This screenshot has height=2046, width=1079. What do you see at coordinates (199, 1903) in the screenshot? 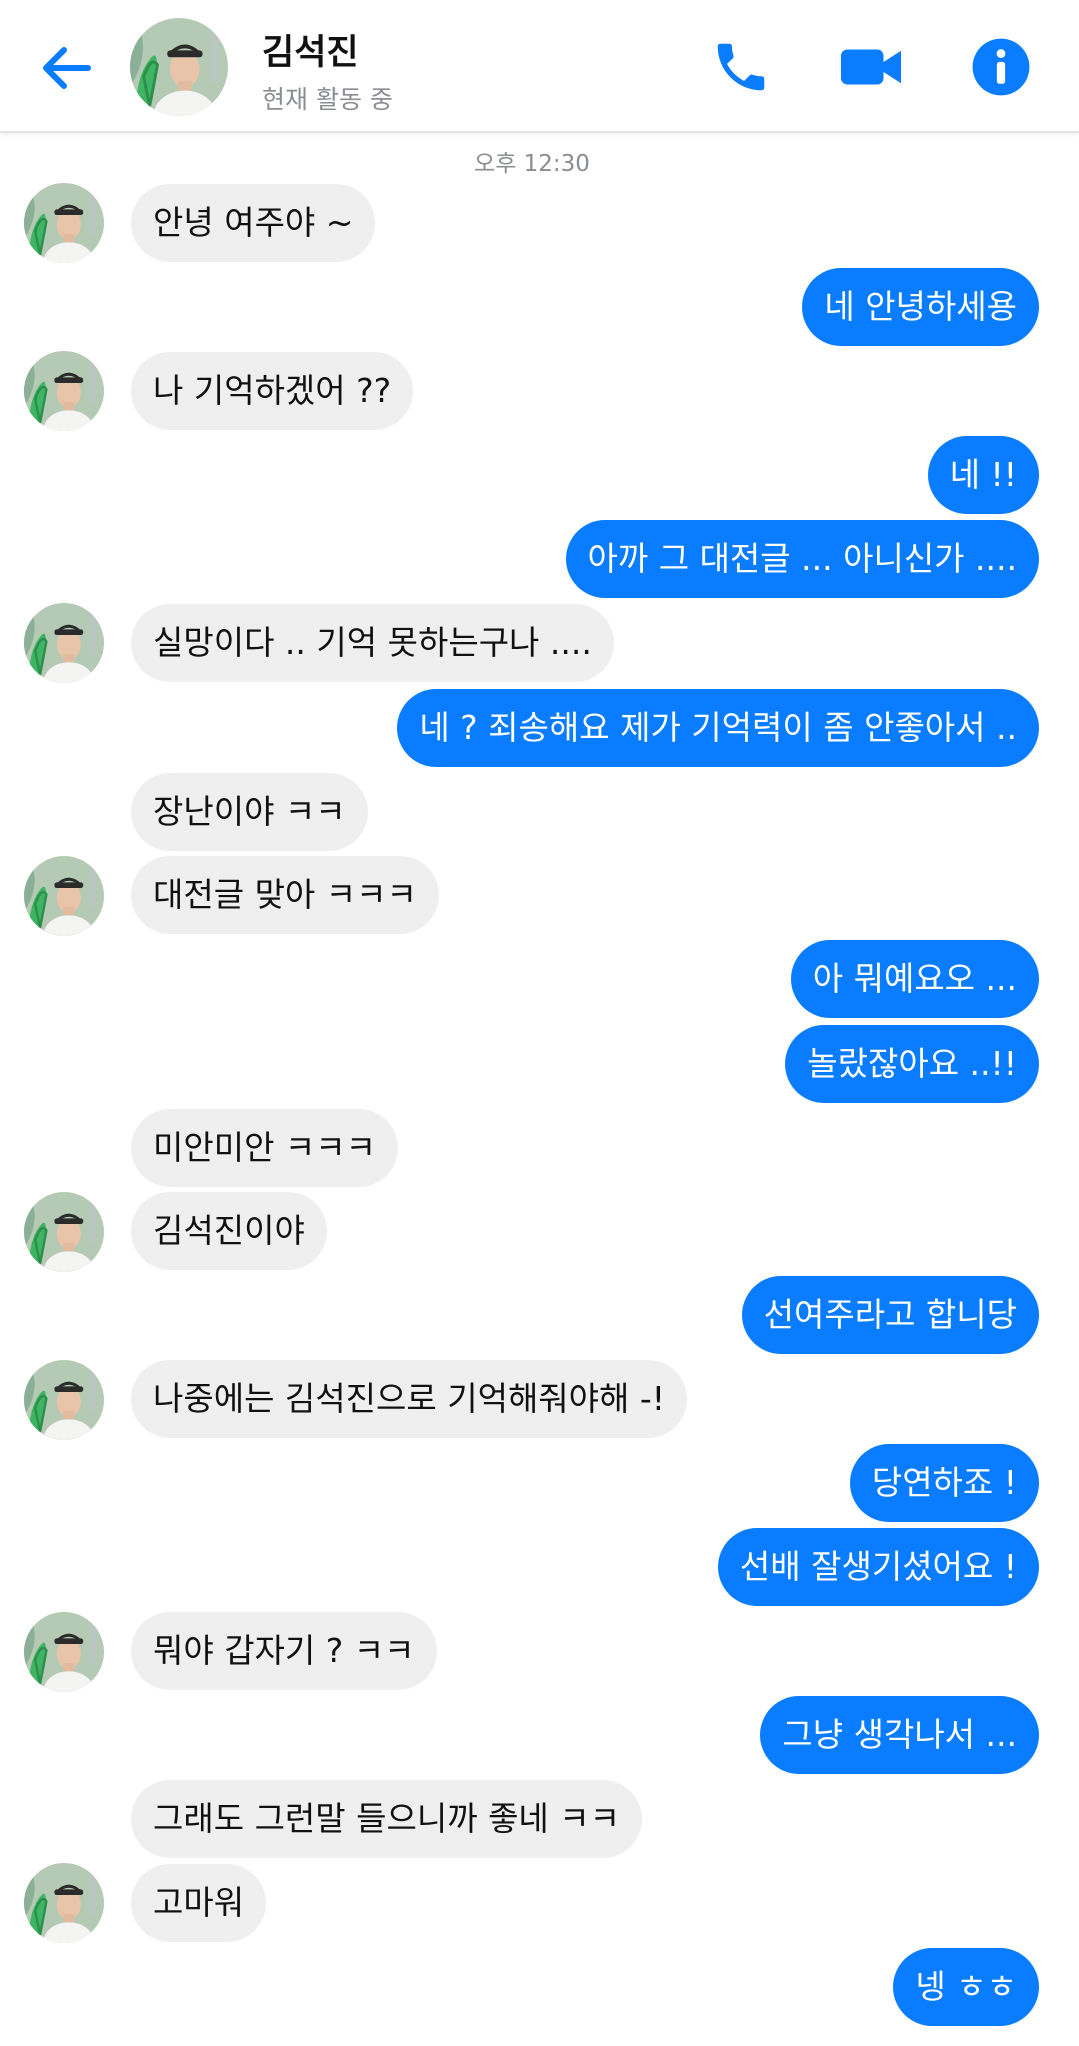
I see `incoming-message: 고마워` at bounding box center [199, 1903].